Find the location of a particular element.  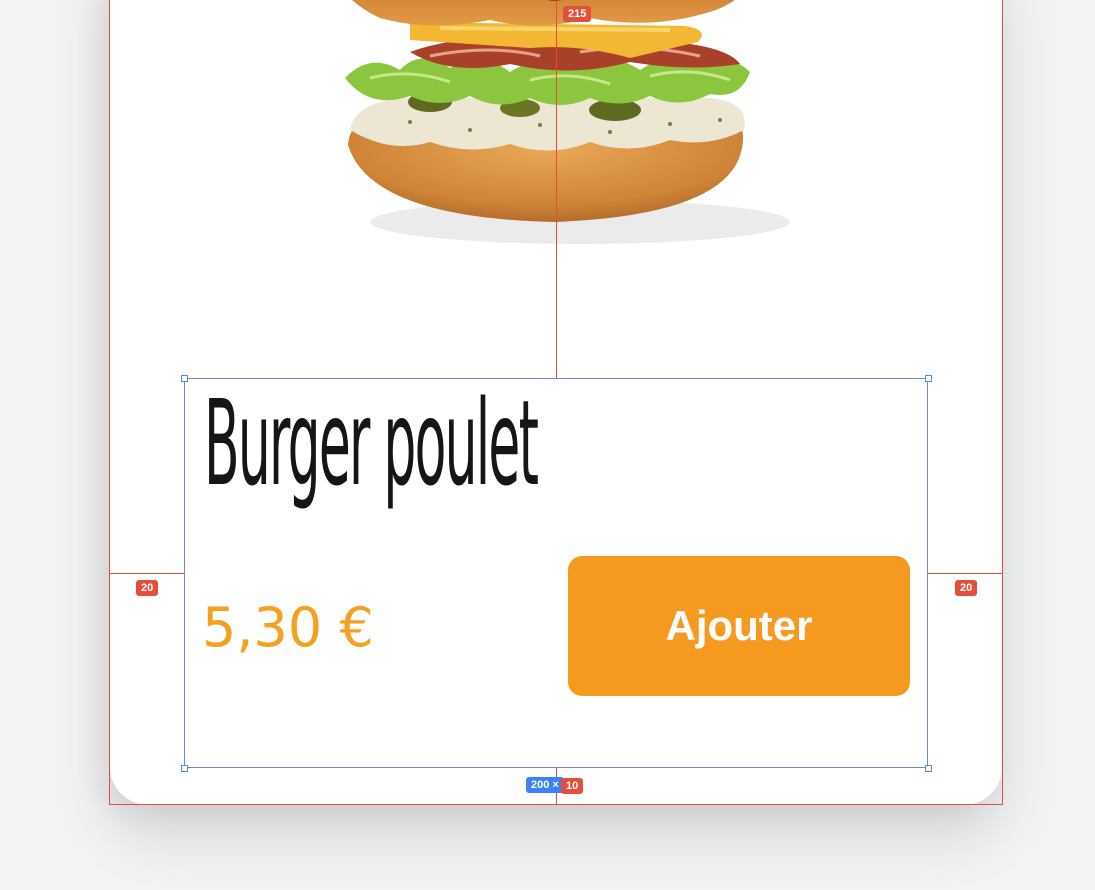

guide-card-right is located at coordinates (1002, 402).